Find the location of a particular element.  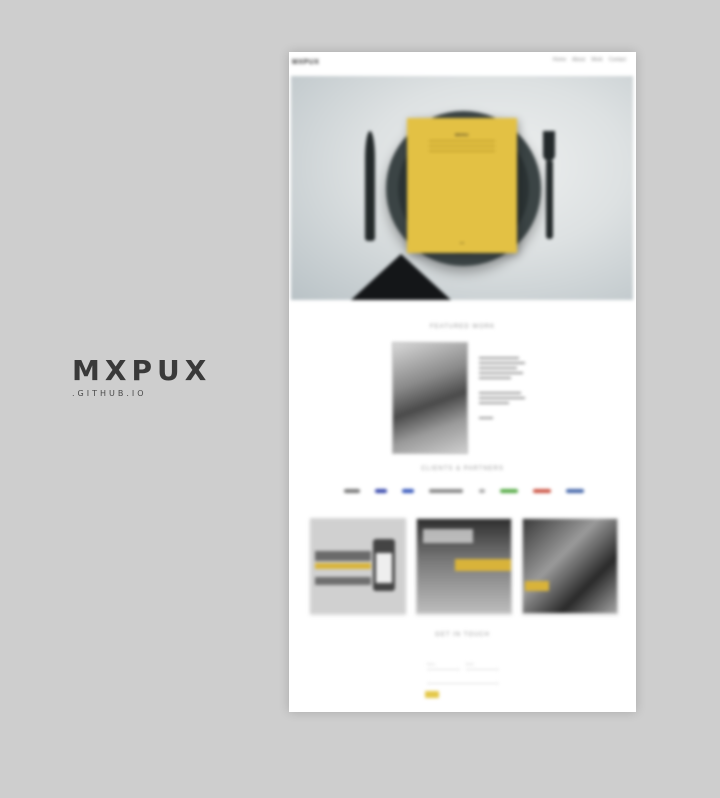

fork-graphic is located at coordinates (549, 186).